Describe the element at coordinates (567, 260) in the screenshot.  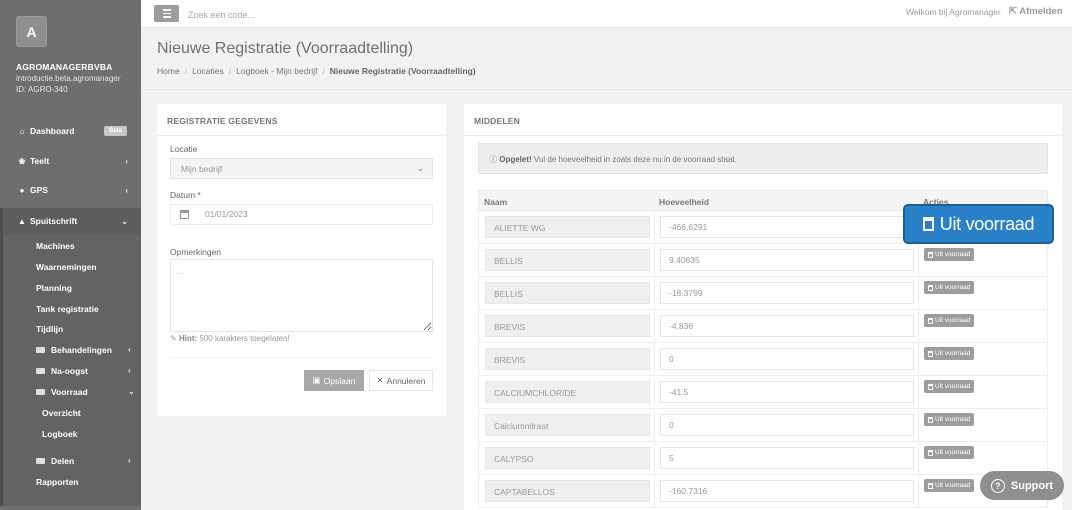
I see `product-name: BELLIS` at that location.